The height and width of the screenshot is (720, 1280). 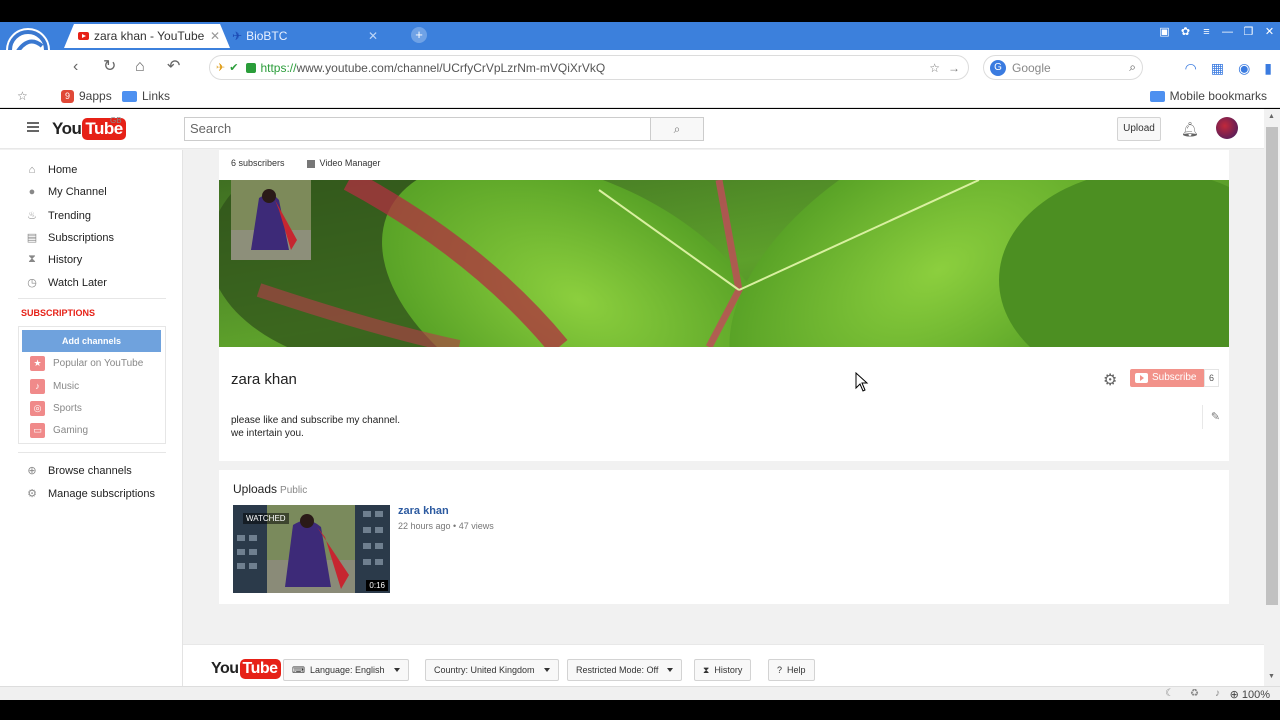 I want to click on footer-youtube-logo: You Tube, so click(x=246, y=669).